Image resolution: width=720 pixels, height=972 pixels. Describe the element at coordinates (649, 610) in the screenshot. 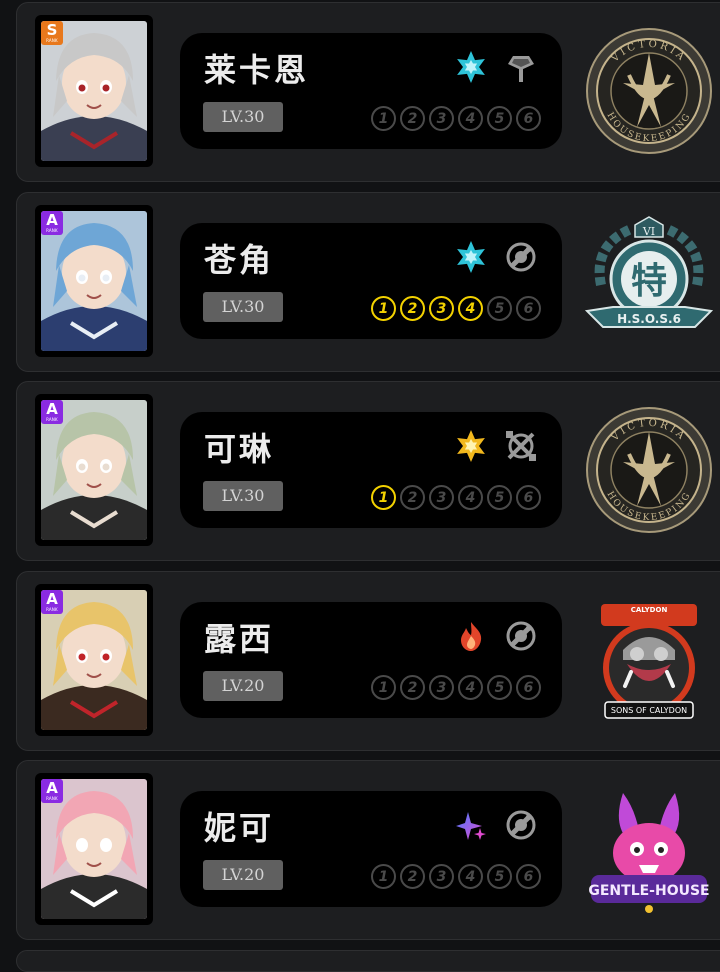

I see `svg-text: CALYDON` at that location.